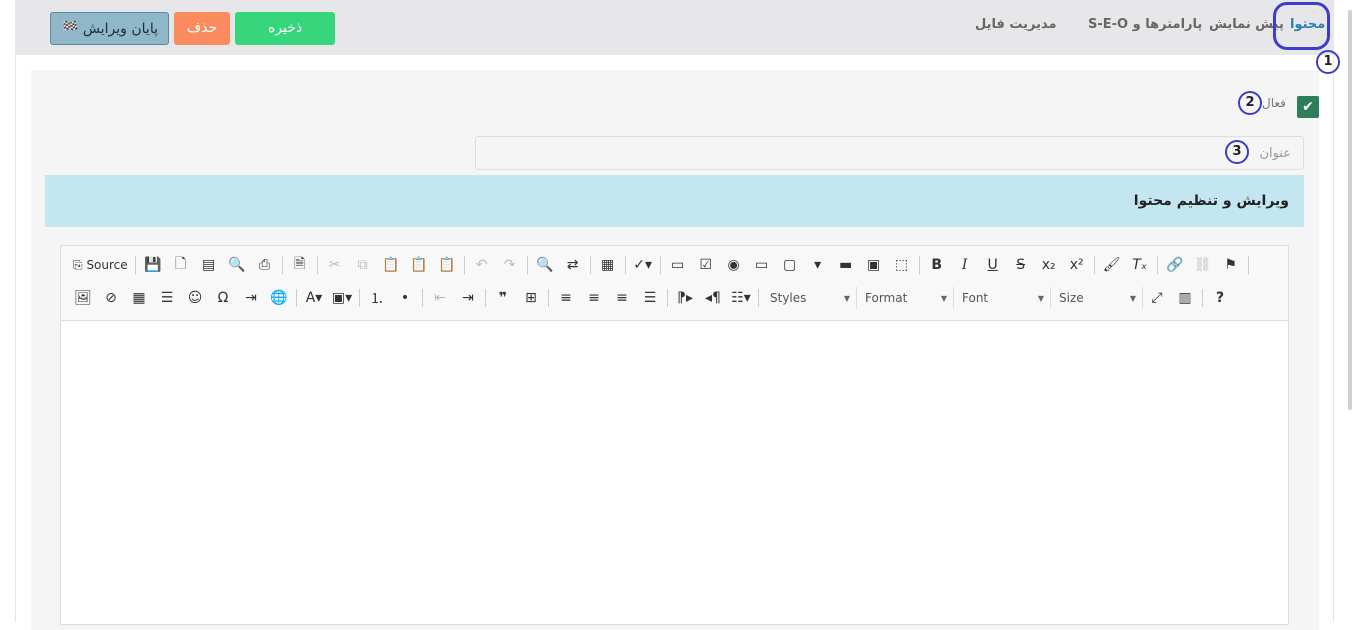  What do you see at coordinates (251, 298) in the screenshot?
I see `page-break-icon: ⇥` at bounding box center [251, 298].